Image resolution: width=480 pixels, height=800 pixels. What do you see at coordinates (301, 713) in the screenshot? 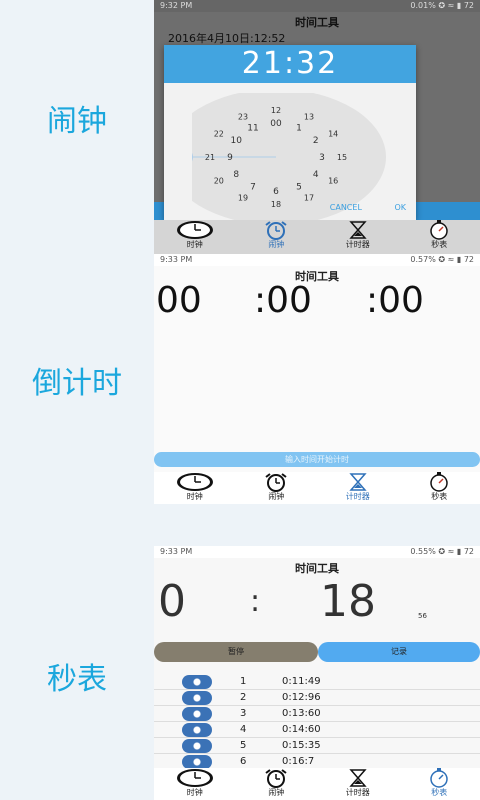
I see `lap-time: 0:13:60` at bounding box center [301, 713].